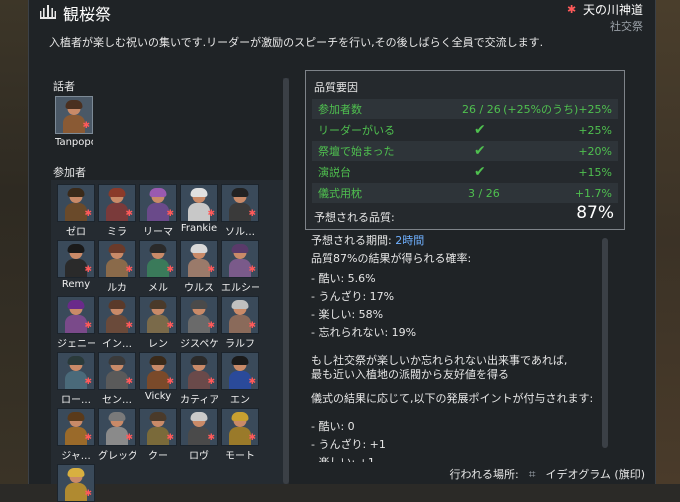 The height and width of the screenshot is (502, 680). I want to click on ideoligion-label: ✱ 天の川神道, so click(605, 9).